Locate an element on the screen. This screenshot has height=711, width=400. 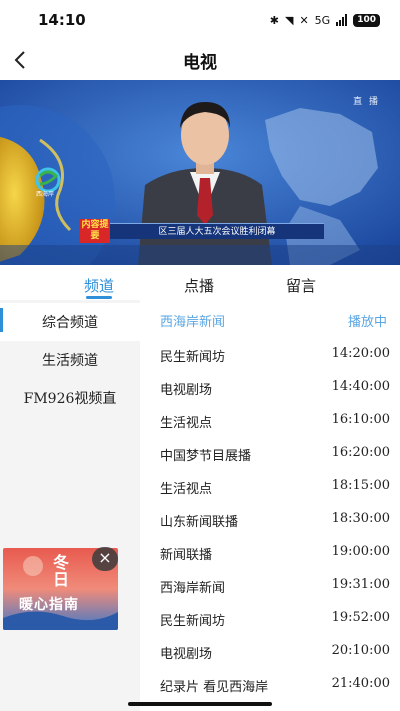
program-time: 16:10:00 is located at coordinates (360, 419).